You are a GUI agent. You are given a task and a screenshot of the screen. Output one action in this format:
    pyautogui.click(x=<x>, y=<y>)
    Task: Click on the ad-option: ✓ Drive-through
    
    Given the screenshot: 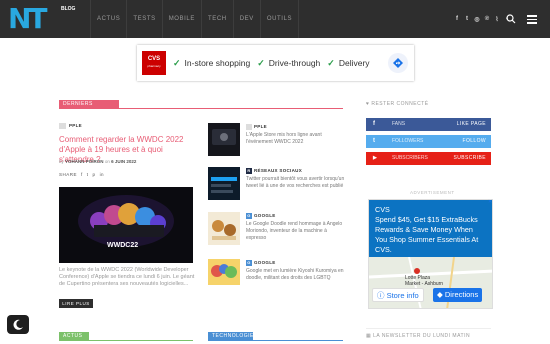 What is the action you would take?
    pyautogui.click(x=289, y=63)
    